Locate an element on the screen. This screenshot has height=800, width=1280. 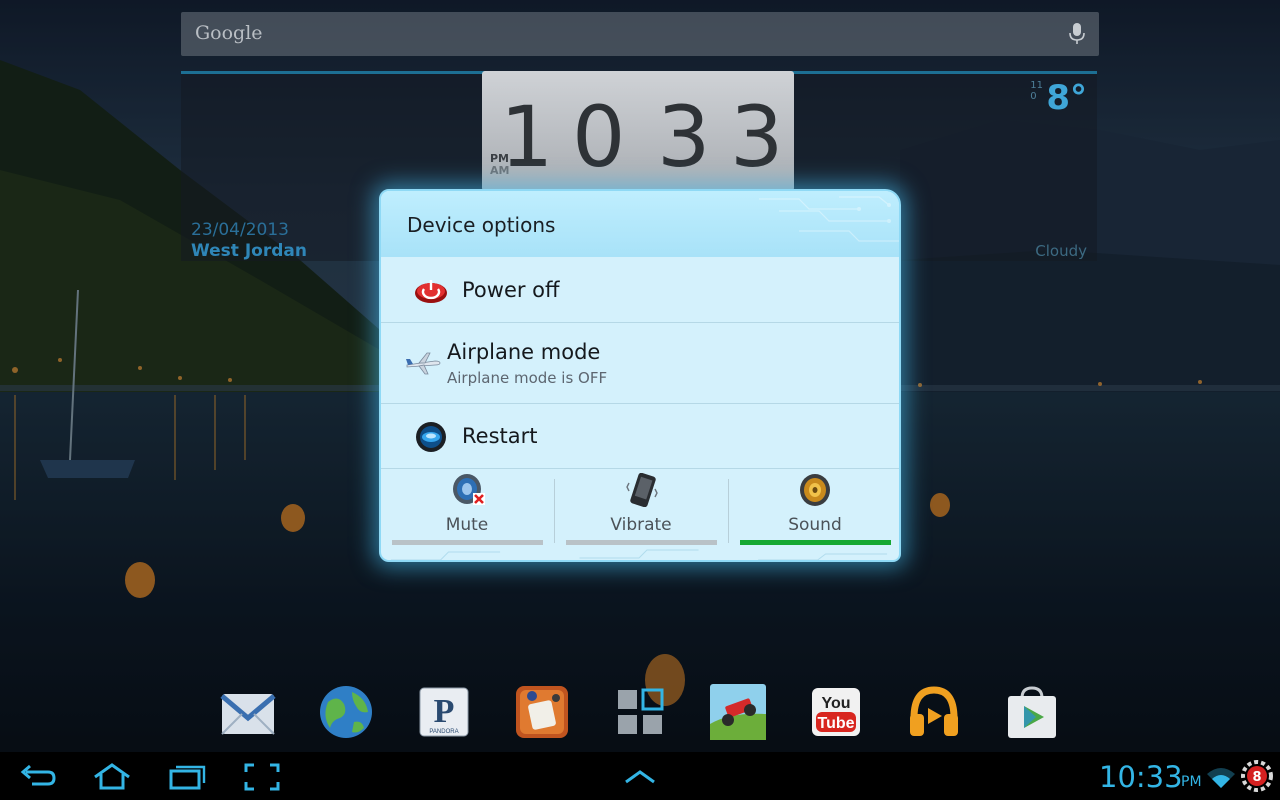
dialog-title: Device options is located at coordinates (481, 225).